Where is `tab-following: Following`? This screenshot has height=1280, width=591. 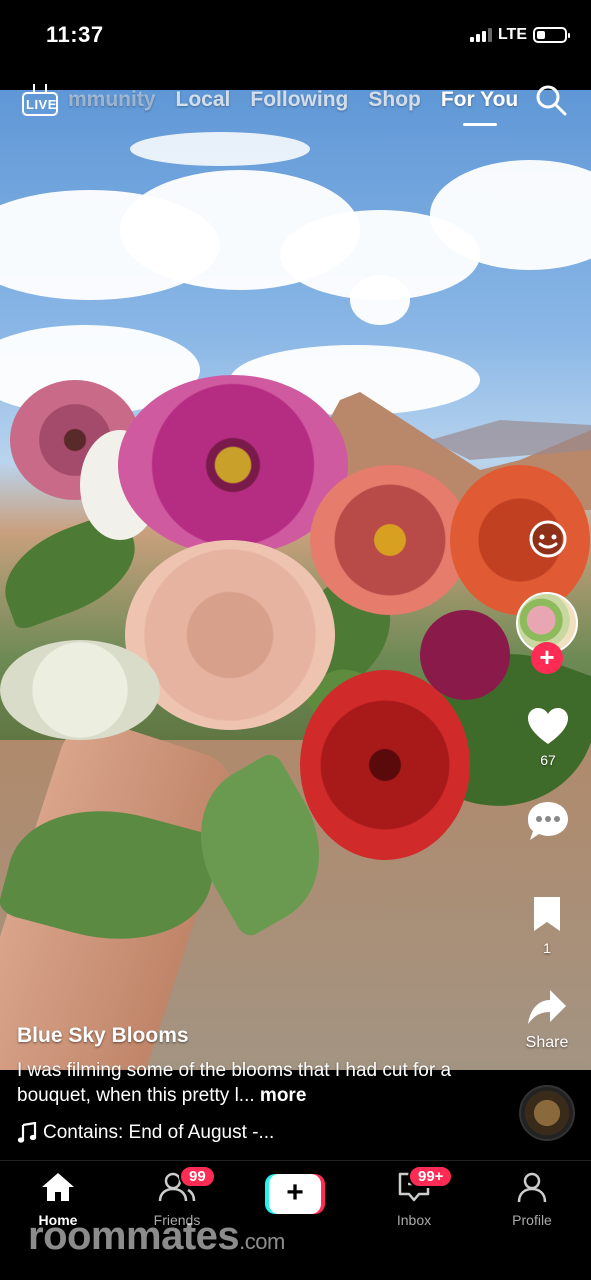 tab-following: Following is located at coordinates (299, 100).